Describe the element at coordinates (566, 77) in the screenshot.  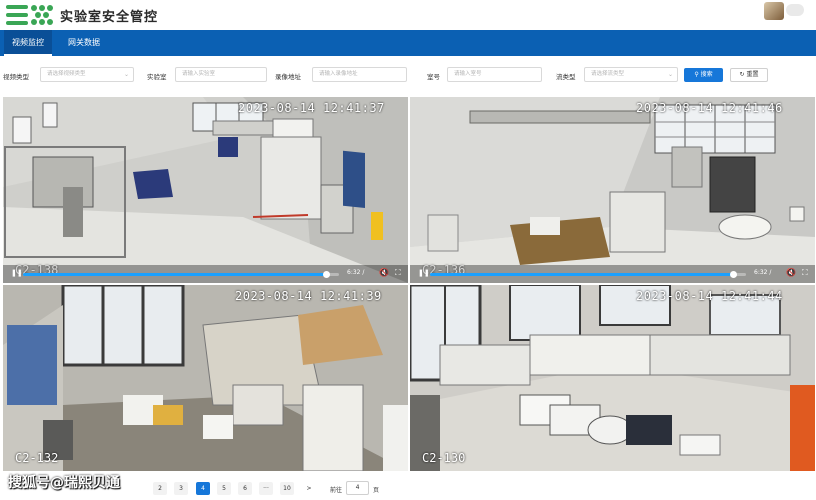
I see `filter-label-stream-type: 流类型` at that location.